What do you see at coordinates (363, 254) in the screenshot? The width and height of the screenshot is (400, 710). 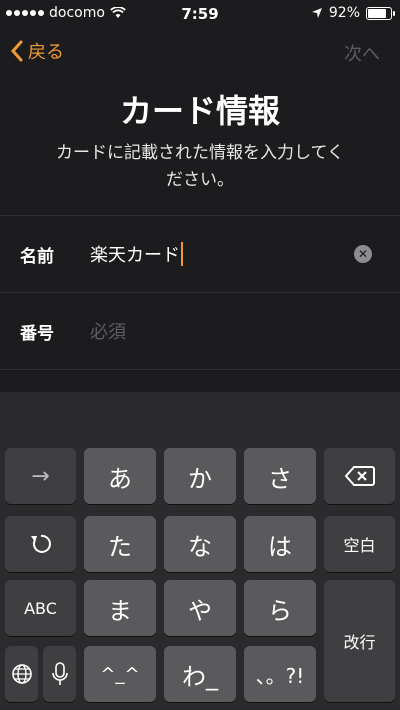 I see `clear-icon: ✕` at bounding box center [363, 254].